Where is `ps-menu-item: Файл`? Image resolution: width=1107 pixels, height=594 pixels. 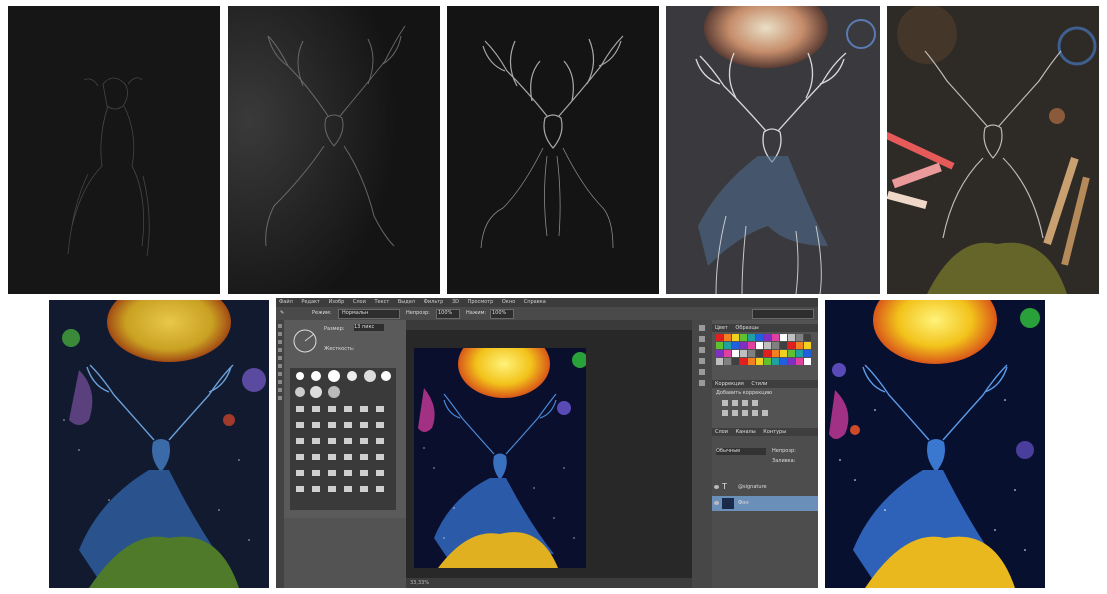
ps-menu-item: Файл is located at coordinates (286, 302).